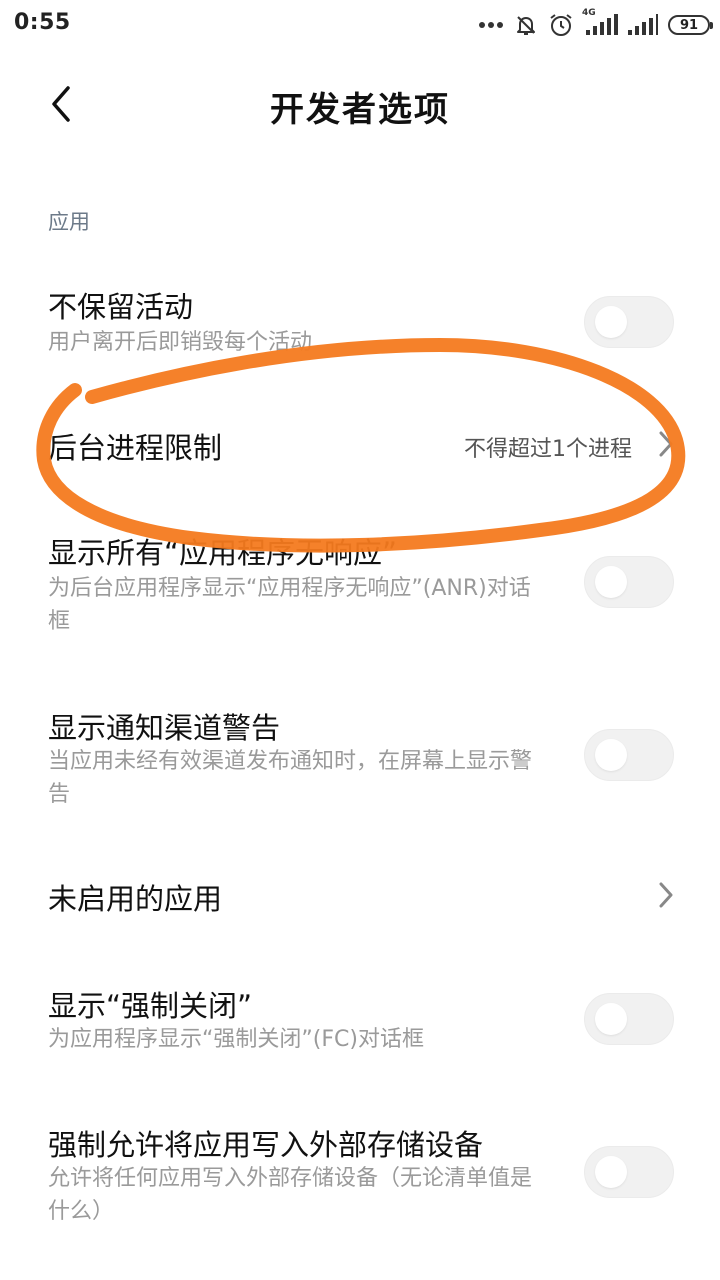 Image resolution: width=720 pixels, height=1280 pixels. I want to click on setting-title: 显示“强制关闭”, so click(150, 1006).